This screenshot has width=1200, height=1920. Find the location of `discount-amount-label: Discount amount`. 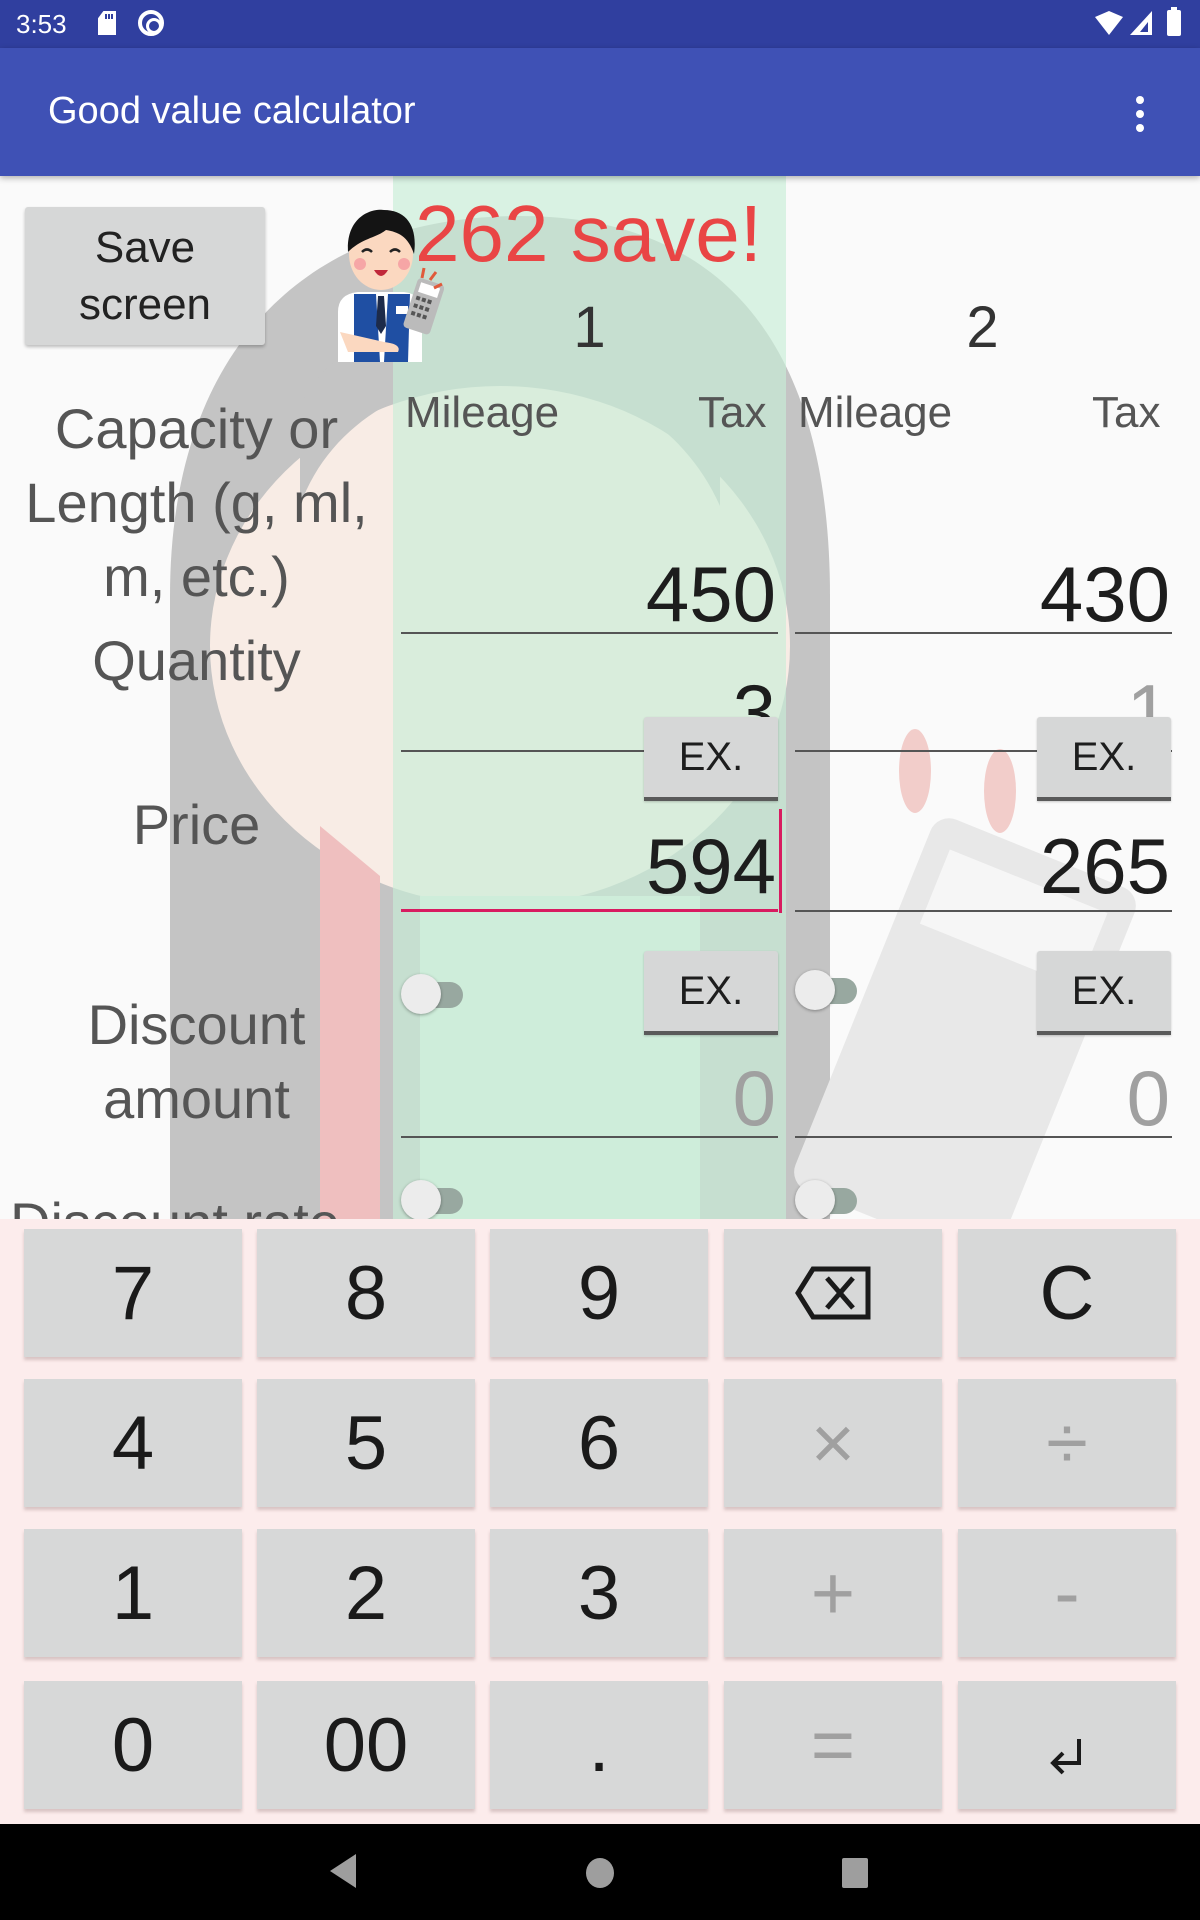

discount-amount-label: Discount amount is located at coordinates (196, 1061).